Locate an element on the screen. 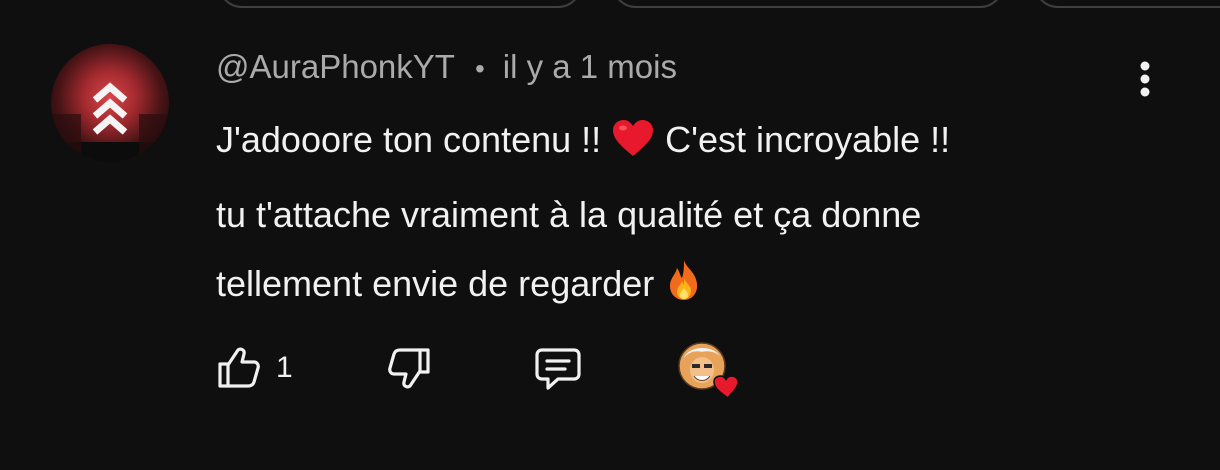  comment-line-3: tellement envie de regarder is located at coordinates (666, 286).